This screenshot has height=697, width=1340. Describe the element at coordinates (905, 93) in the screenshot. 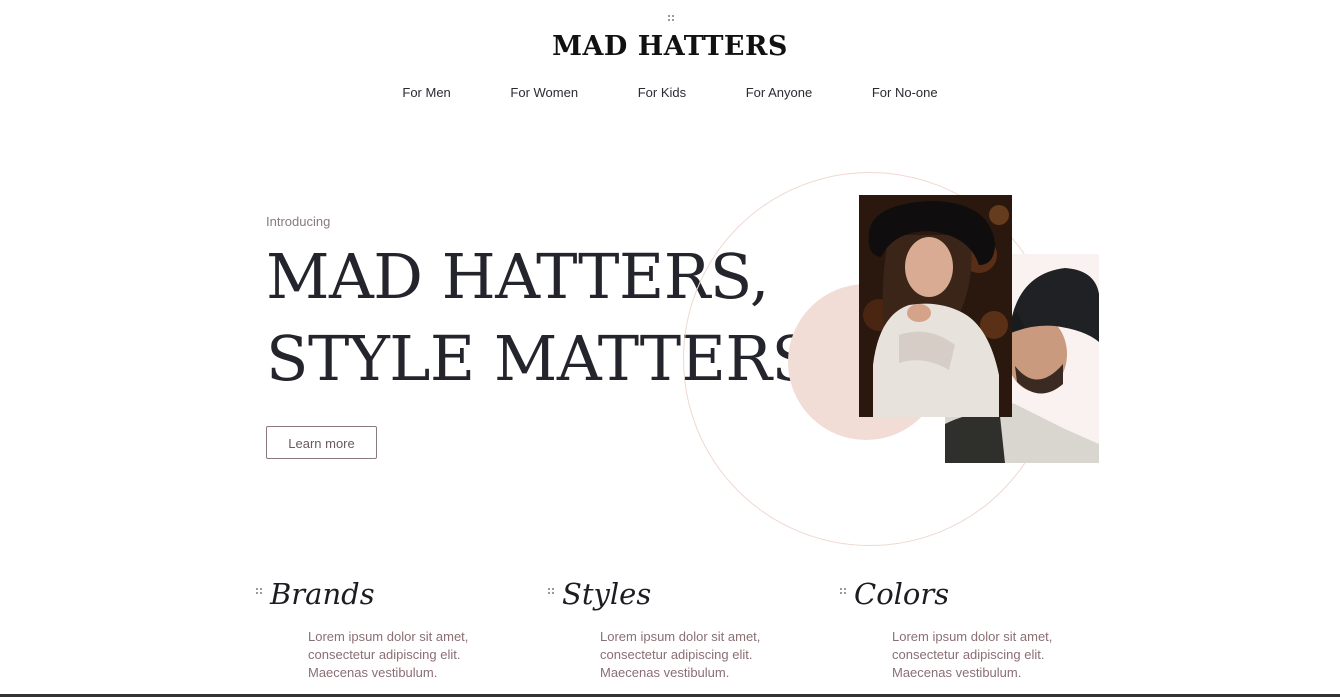

I see `nav-item-no-one: For No-one` at that location.